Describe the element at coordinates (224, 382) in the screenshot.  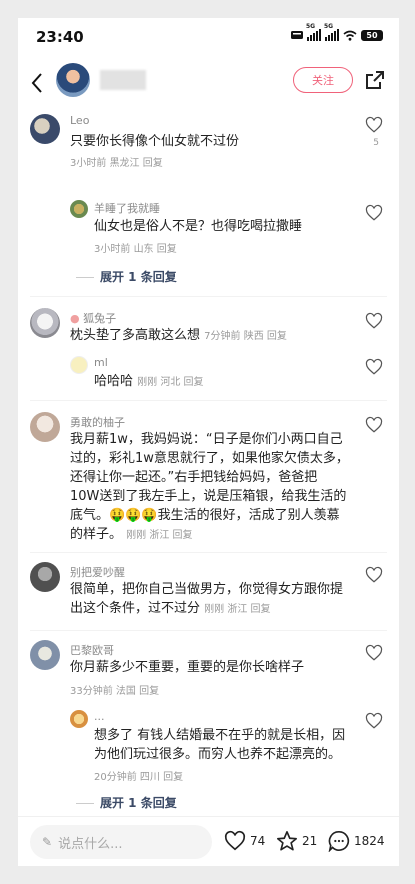
I see `comment-text: 哈哈哈 刚刚 河北 回复` at that location.